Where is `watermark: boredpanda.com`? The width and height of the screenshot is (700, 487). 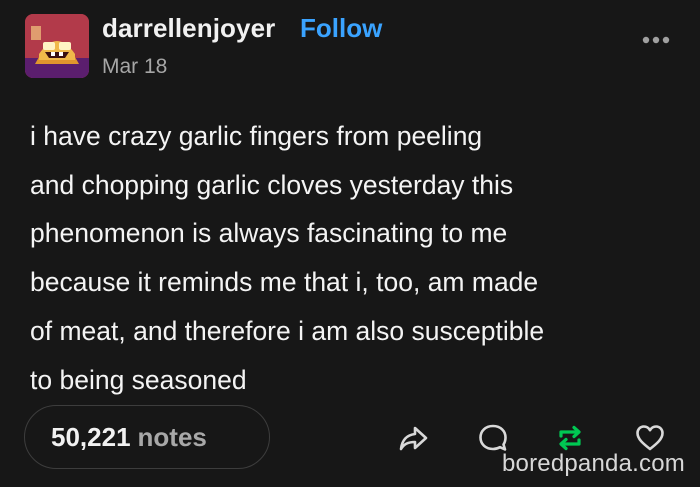
watermark: boredpanda.com is located at coordinates (593, 463).